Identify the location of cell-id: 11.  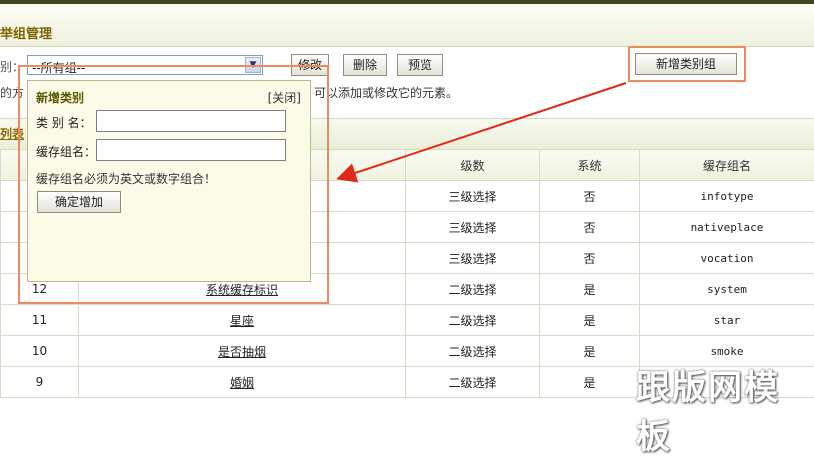
(40, 320).